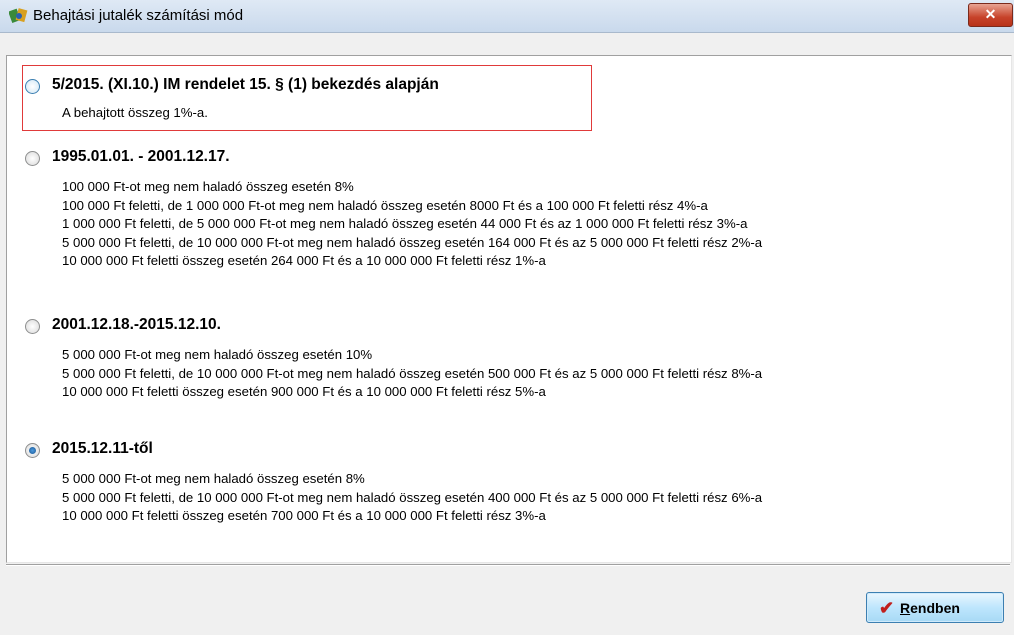 The height and width of the screenshot is (635, 1014). What do you see at coordinates (18, 16) in the screenshot?
I see `app-icon` at bounding box center [18, 16].